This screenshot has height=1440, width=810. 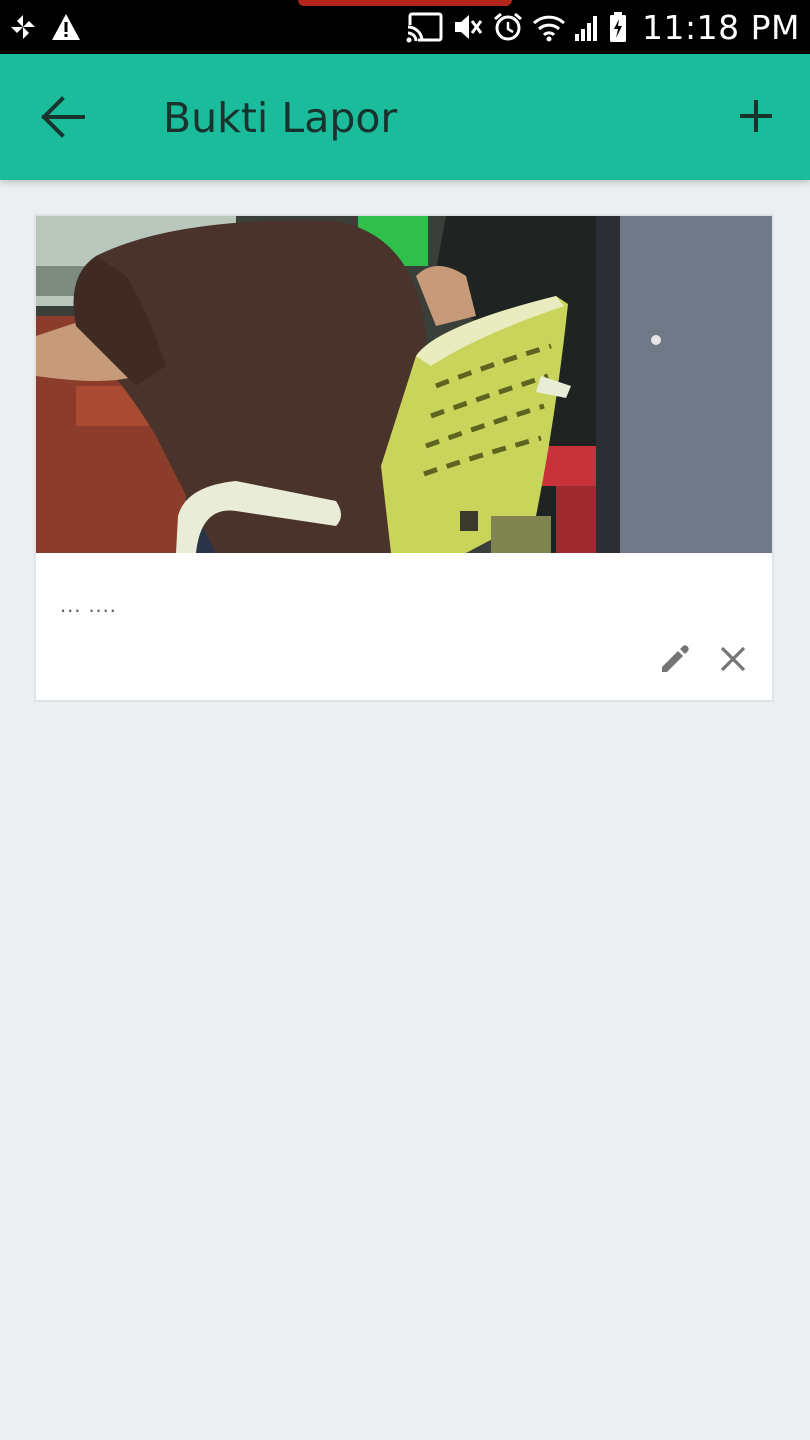 I want to click on wifi-icon, so click(x=549, y=27).